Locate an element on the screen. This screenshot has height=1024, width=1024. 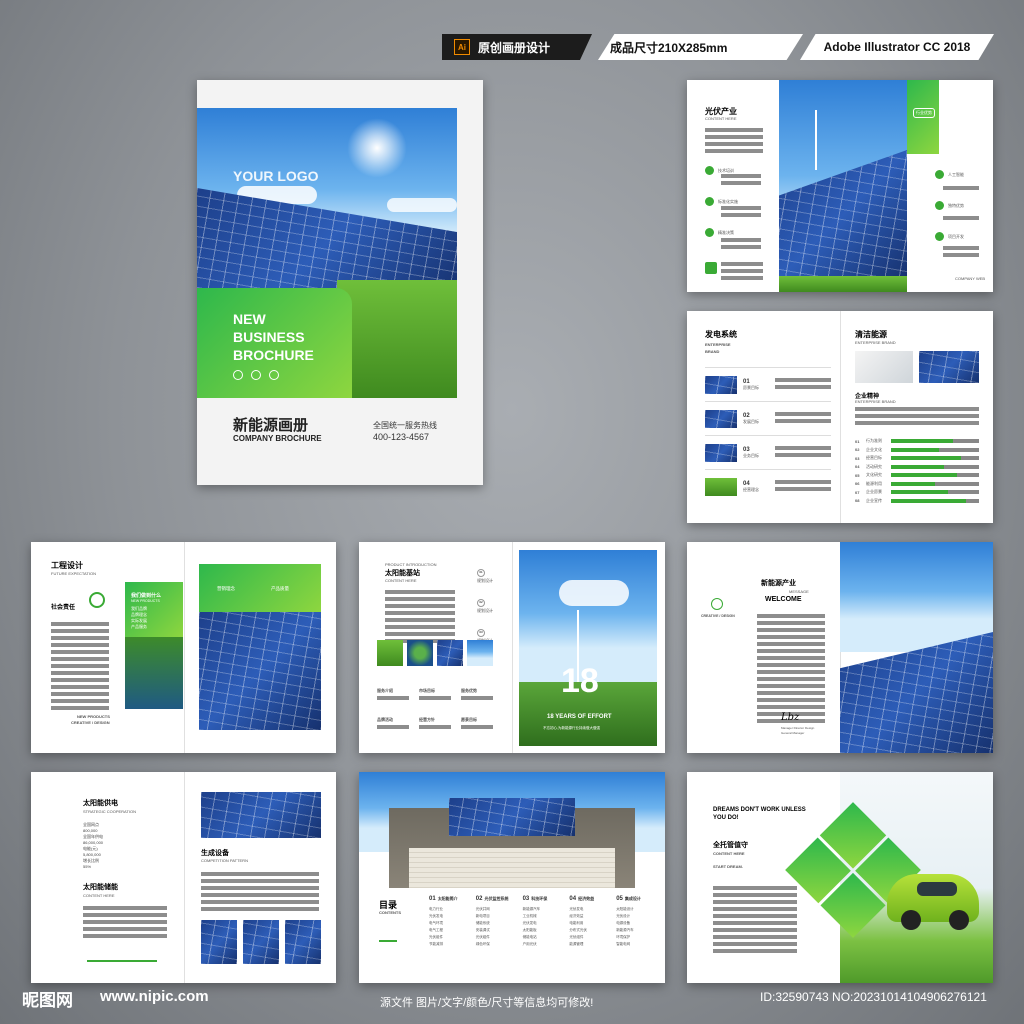
toc-item: 户用光伏 is located at coordinates (544, 944).